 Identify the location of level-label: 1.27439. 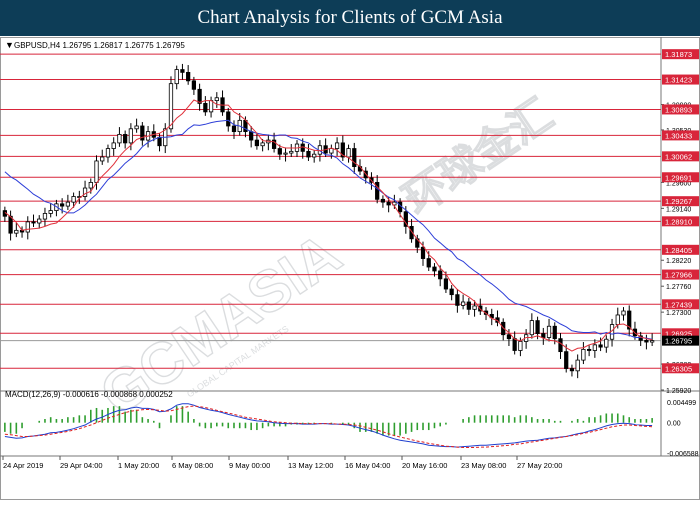
(678, 304).